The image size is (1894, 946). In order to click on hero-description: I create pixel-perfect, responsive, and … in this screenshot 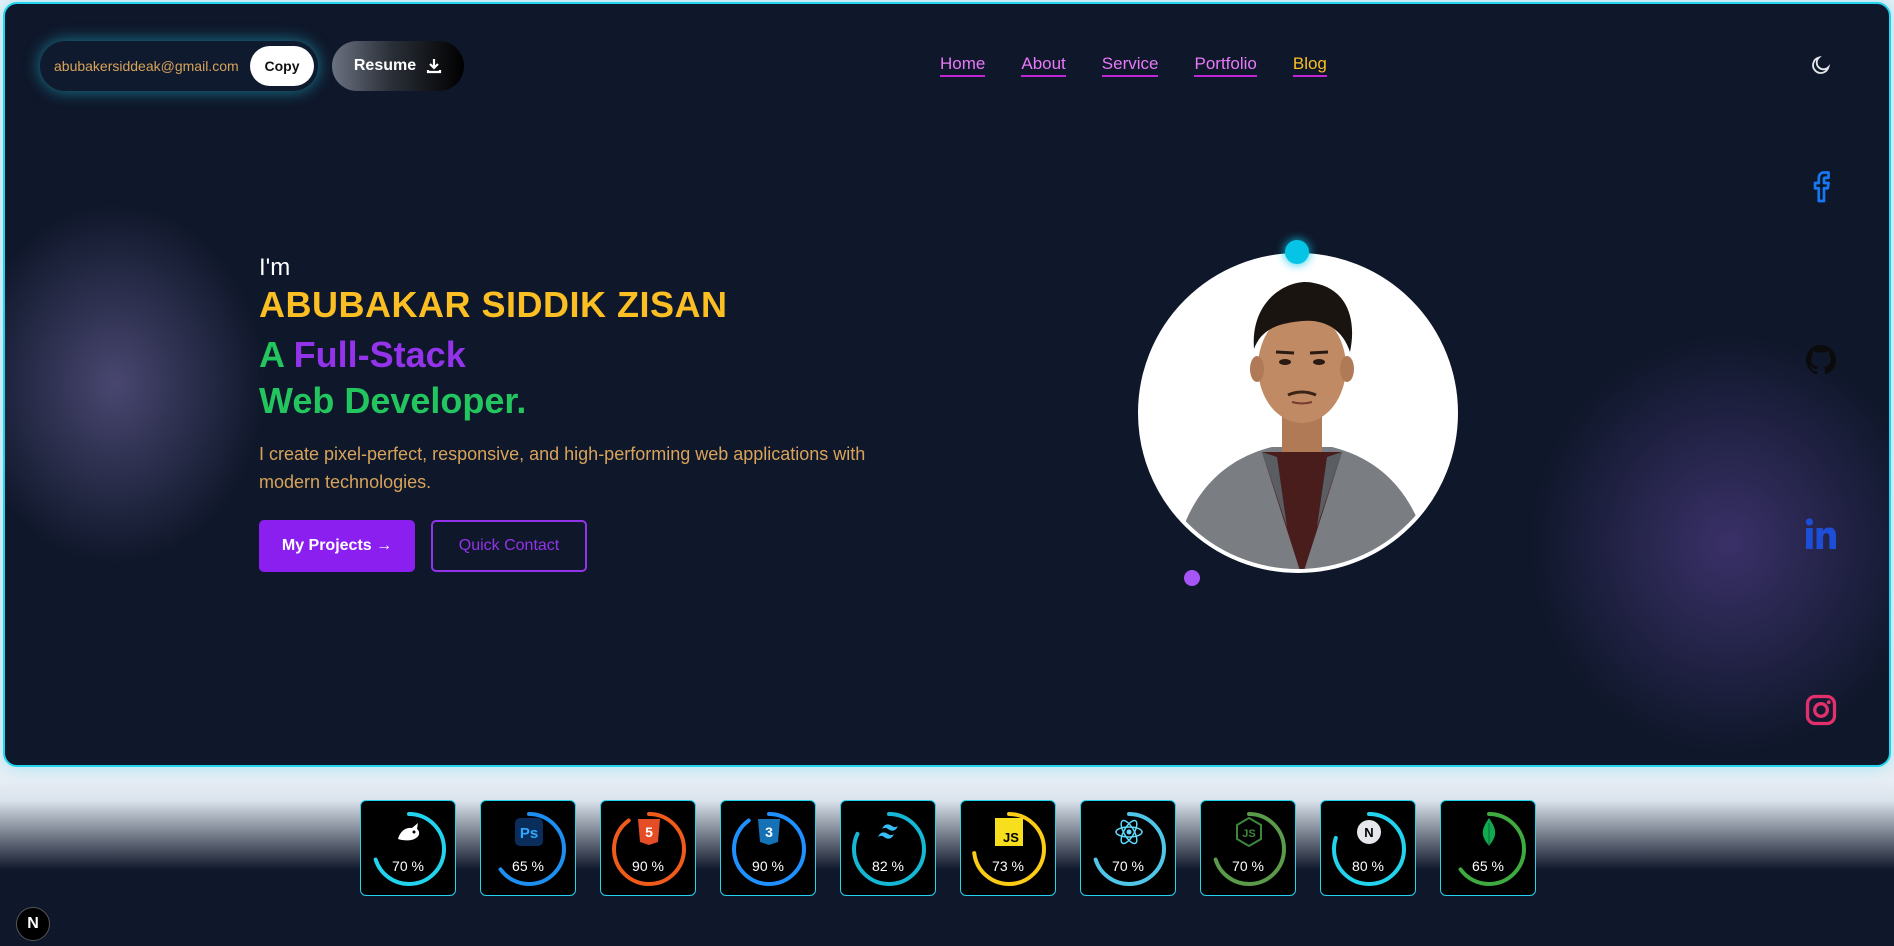, I will do `click(562, 468)`.